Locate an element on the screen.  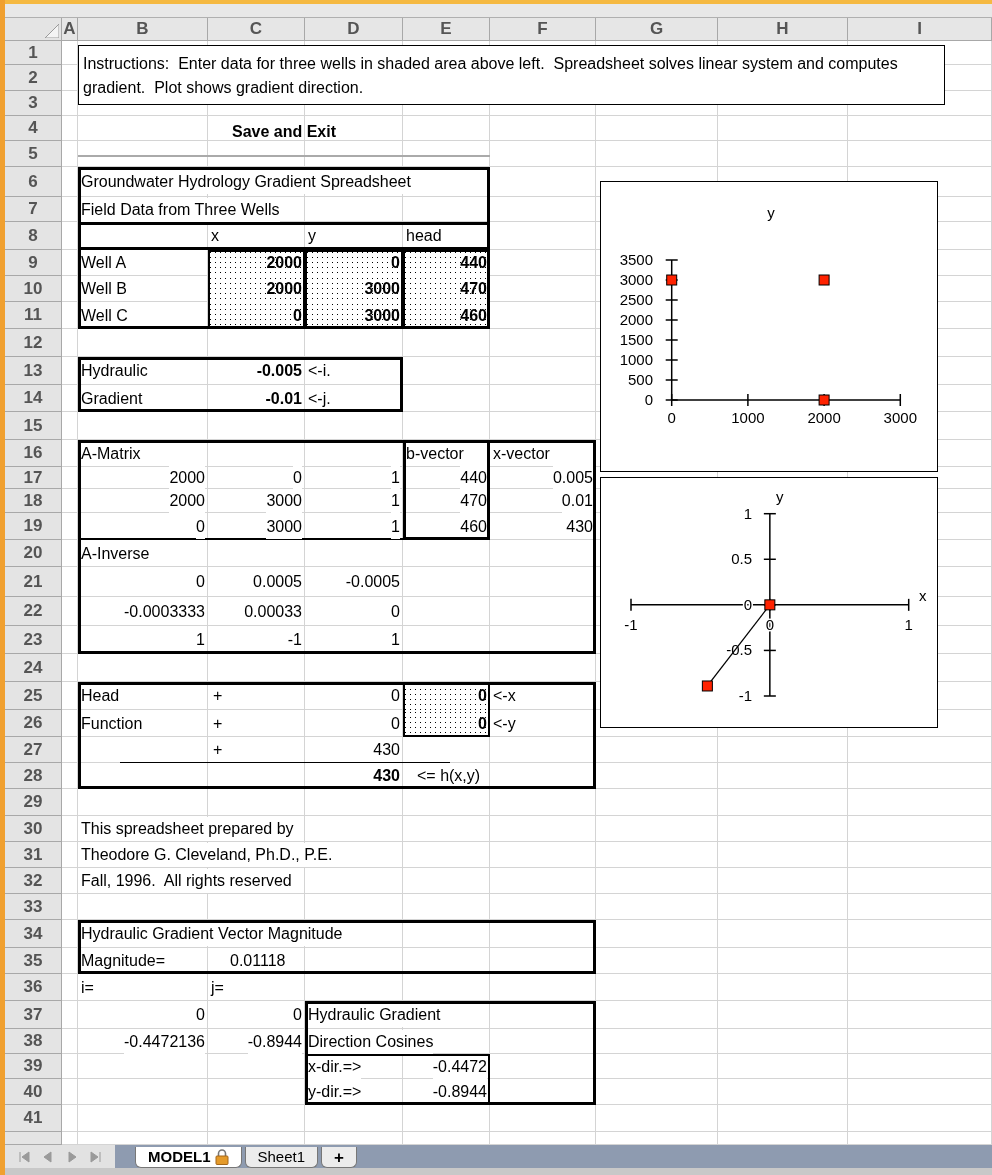
row-header: 40 is located at coordinates (33, 1092).